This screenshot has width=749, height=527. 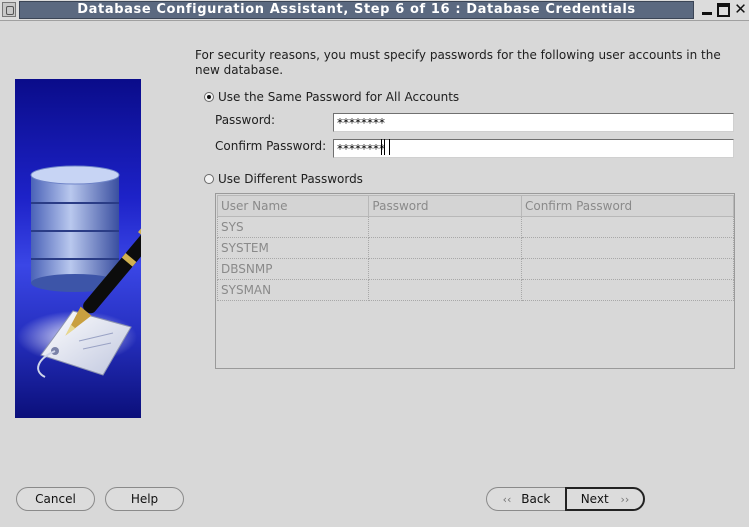 What do you see at coordinates (594, 499) in the screenshot?
I see `next-button-label: Next` at bounding box center [594, 499].